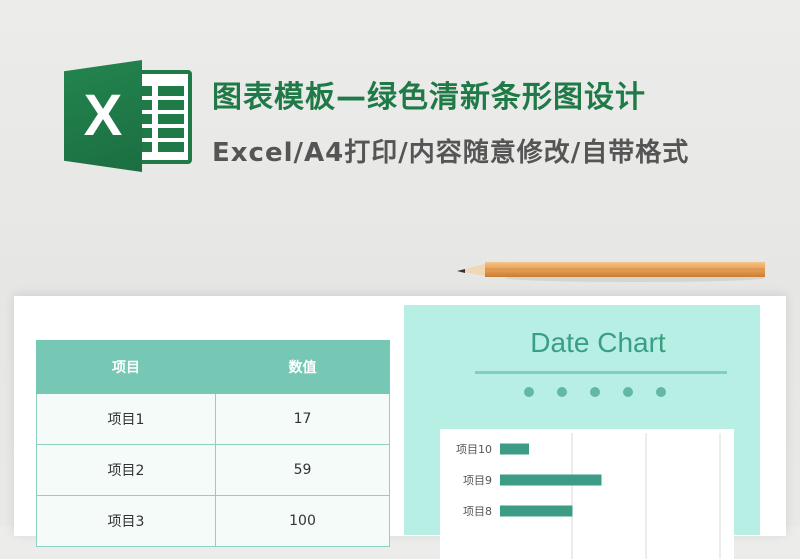 The height and width of the screenshot is (559, 800). Describe the element at coordinates (598, 342) in the screenshot. I see `chart-title: Date Chart` at that location.